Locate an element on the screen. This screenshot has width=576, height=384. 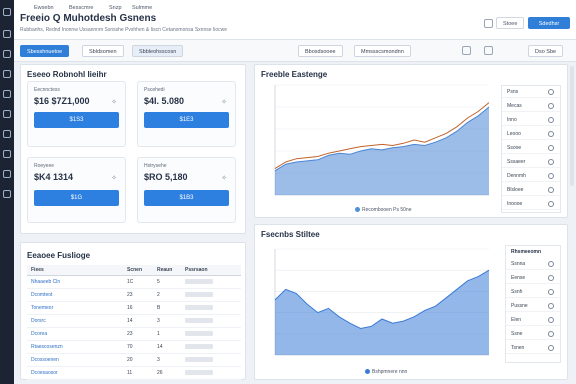
table-row: Dcoesaosor 11 26 is located at coordinates (134, 373).